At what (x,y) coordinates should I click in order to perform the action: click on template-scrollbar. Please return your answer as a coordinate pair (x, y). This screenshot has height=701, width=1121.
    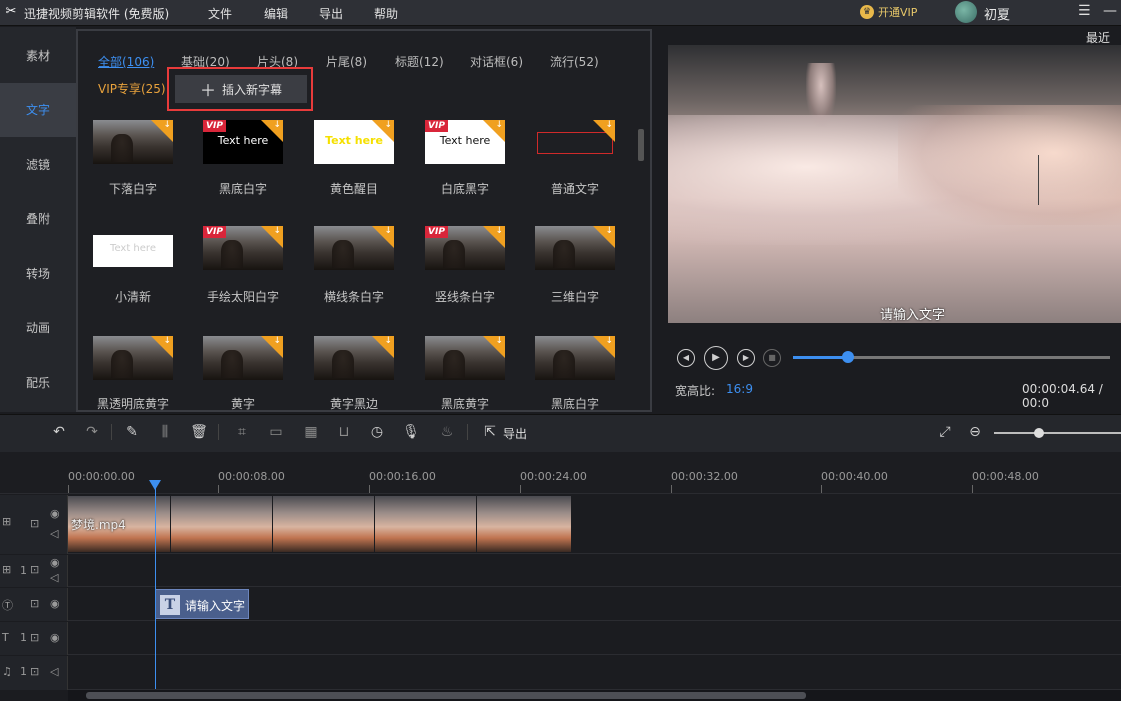
    Looking at the image, I should click on (641, 264).